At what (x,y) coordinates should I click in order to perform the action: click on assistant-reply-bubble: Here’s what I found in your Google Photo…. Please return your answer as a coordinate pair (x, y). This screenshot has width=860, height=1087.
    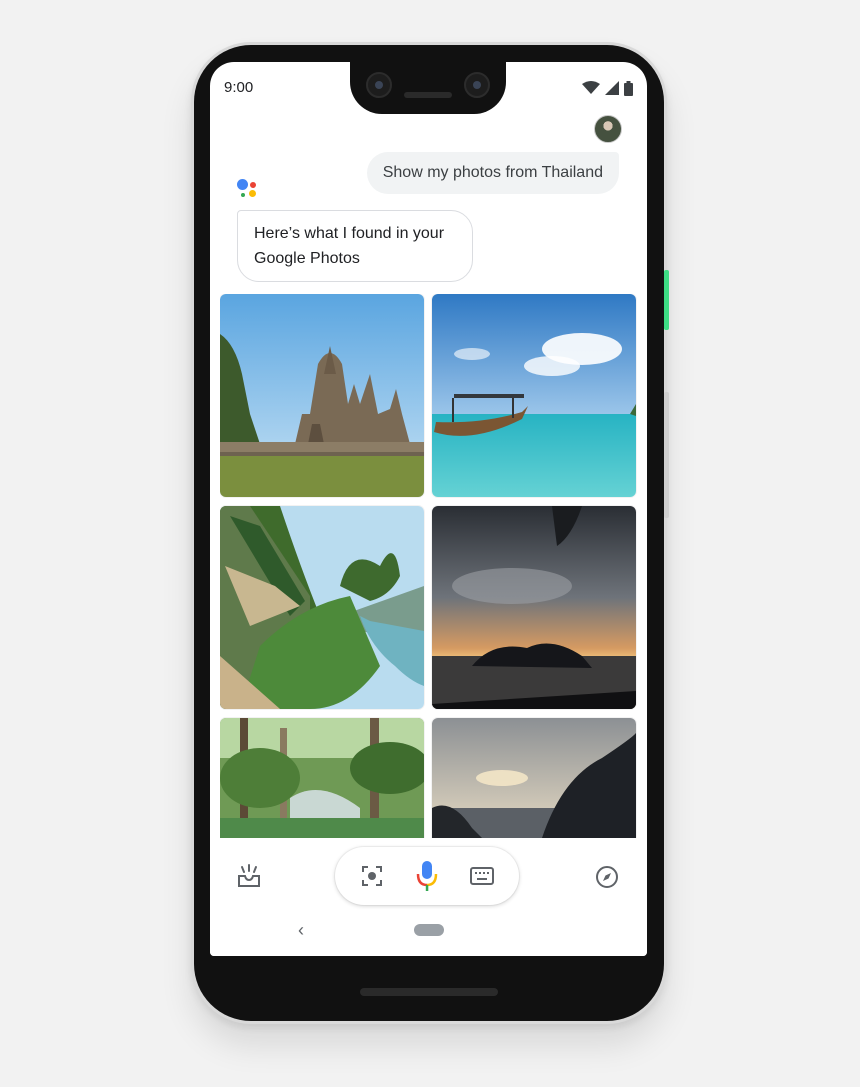
    Looking at the image, I should click on (355, 246).